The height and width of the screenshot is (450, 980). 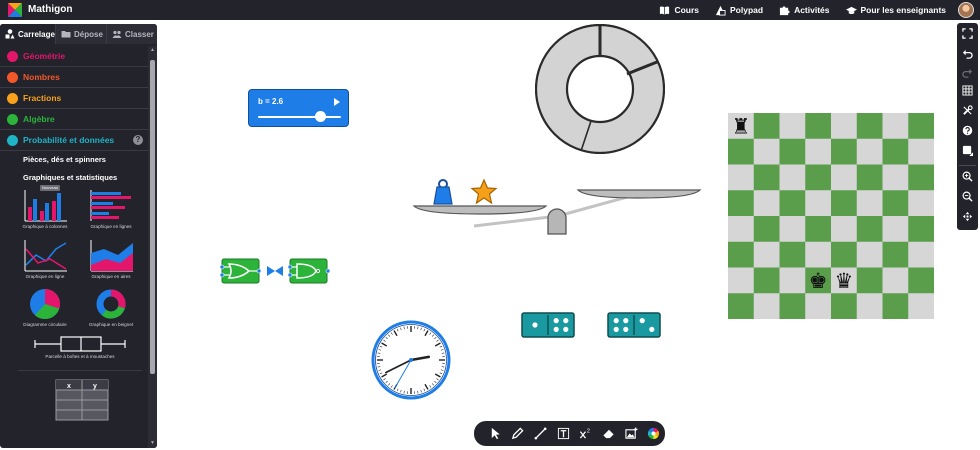 I want to click on play-icon, so click(x=337, y=102).